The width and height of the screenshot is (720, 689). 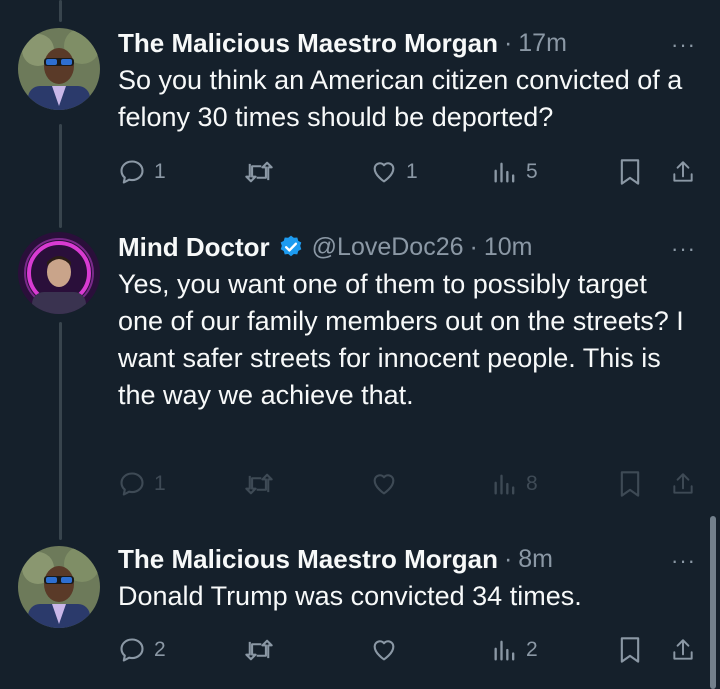 I want to click on views-button: 8, so click(x=515, y=484).